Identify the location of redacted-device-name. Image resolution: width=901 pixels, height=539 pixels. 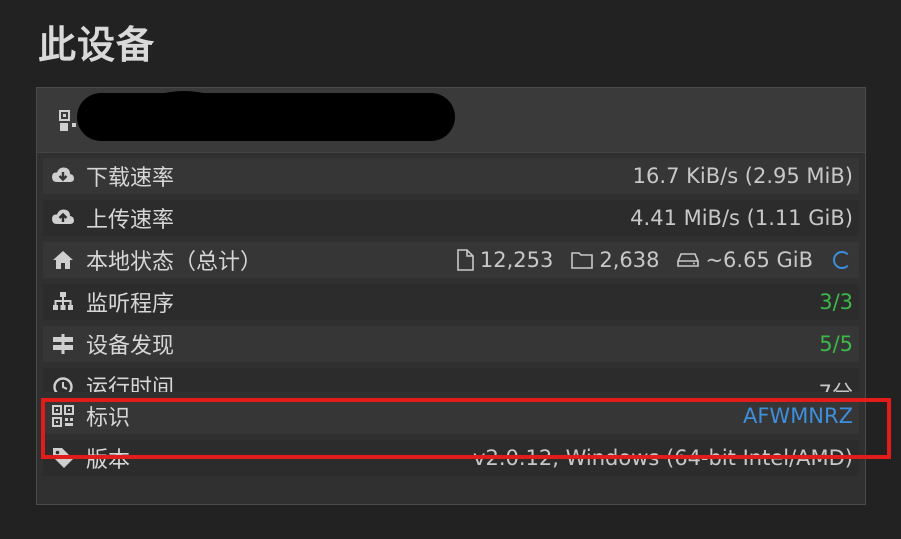
(266, 116).